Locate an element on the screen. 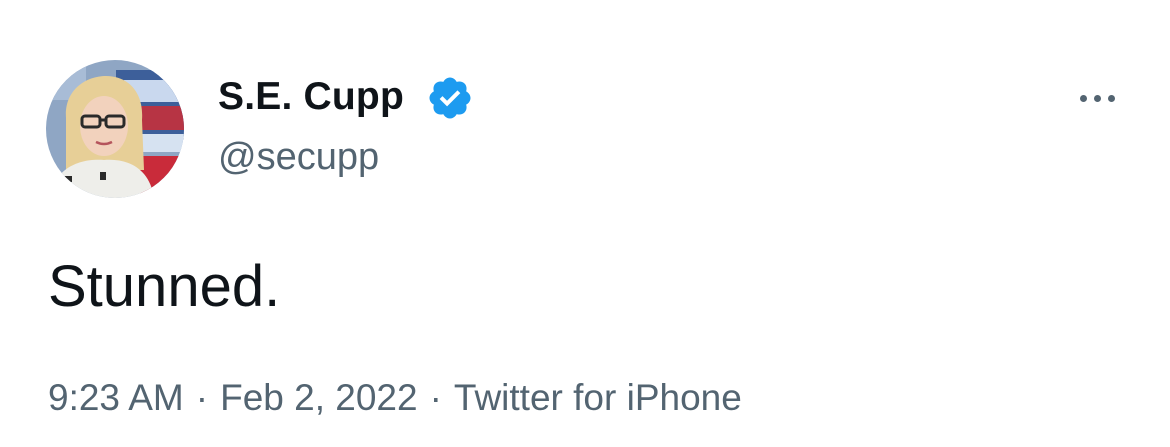 The height and width of the screenshot is (447, 1170). user-handle: @secupp is located at coordinates (298, 157).